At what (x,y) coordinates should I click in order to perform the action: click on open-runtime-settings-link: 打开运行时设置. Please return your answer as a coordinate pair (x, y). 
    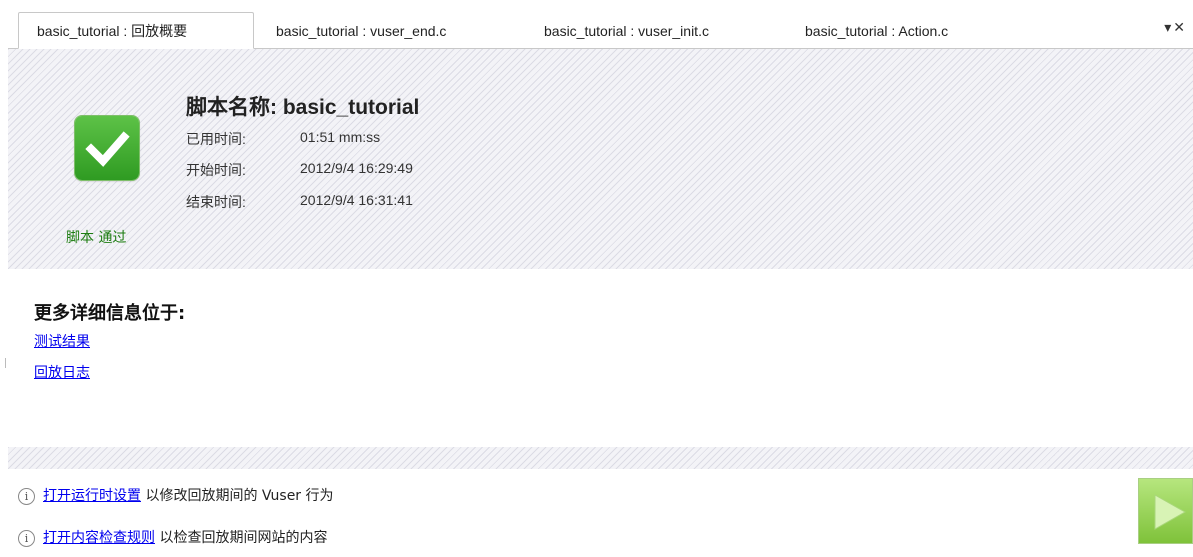
    Looking at the image, I should click on (92, 496).